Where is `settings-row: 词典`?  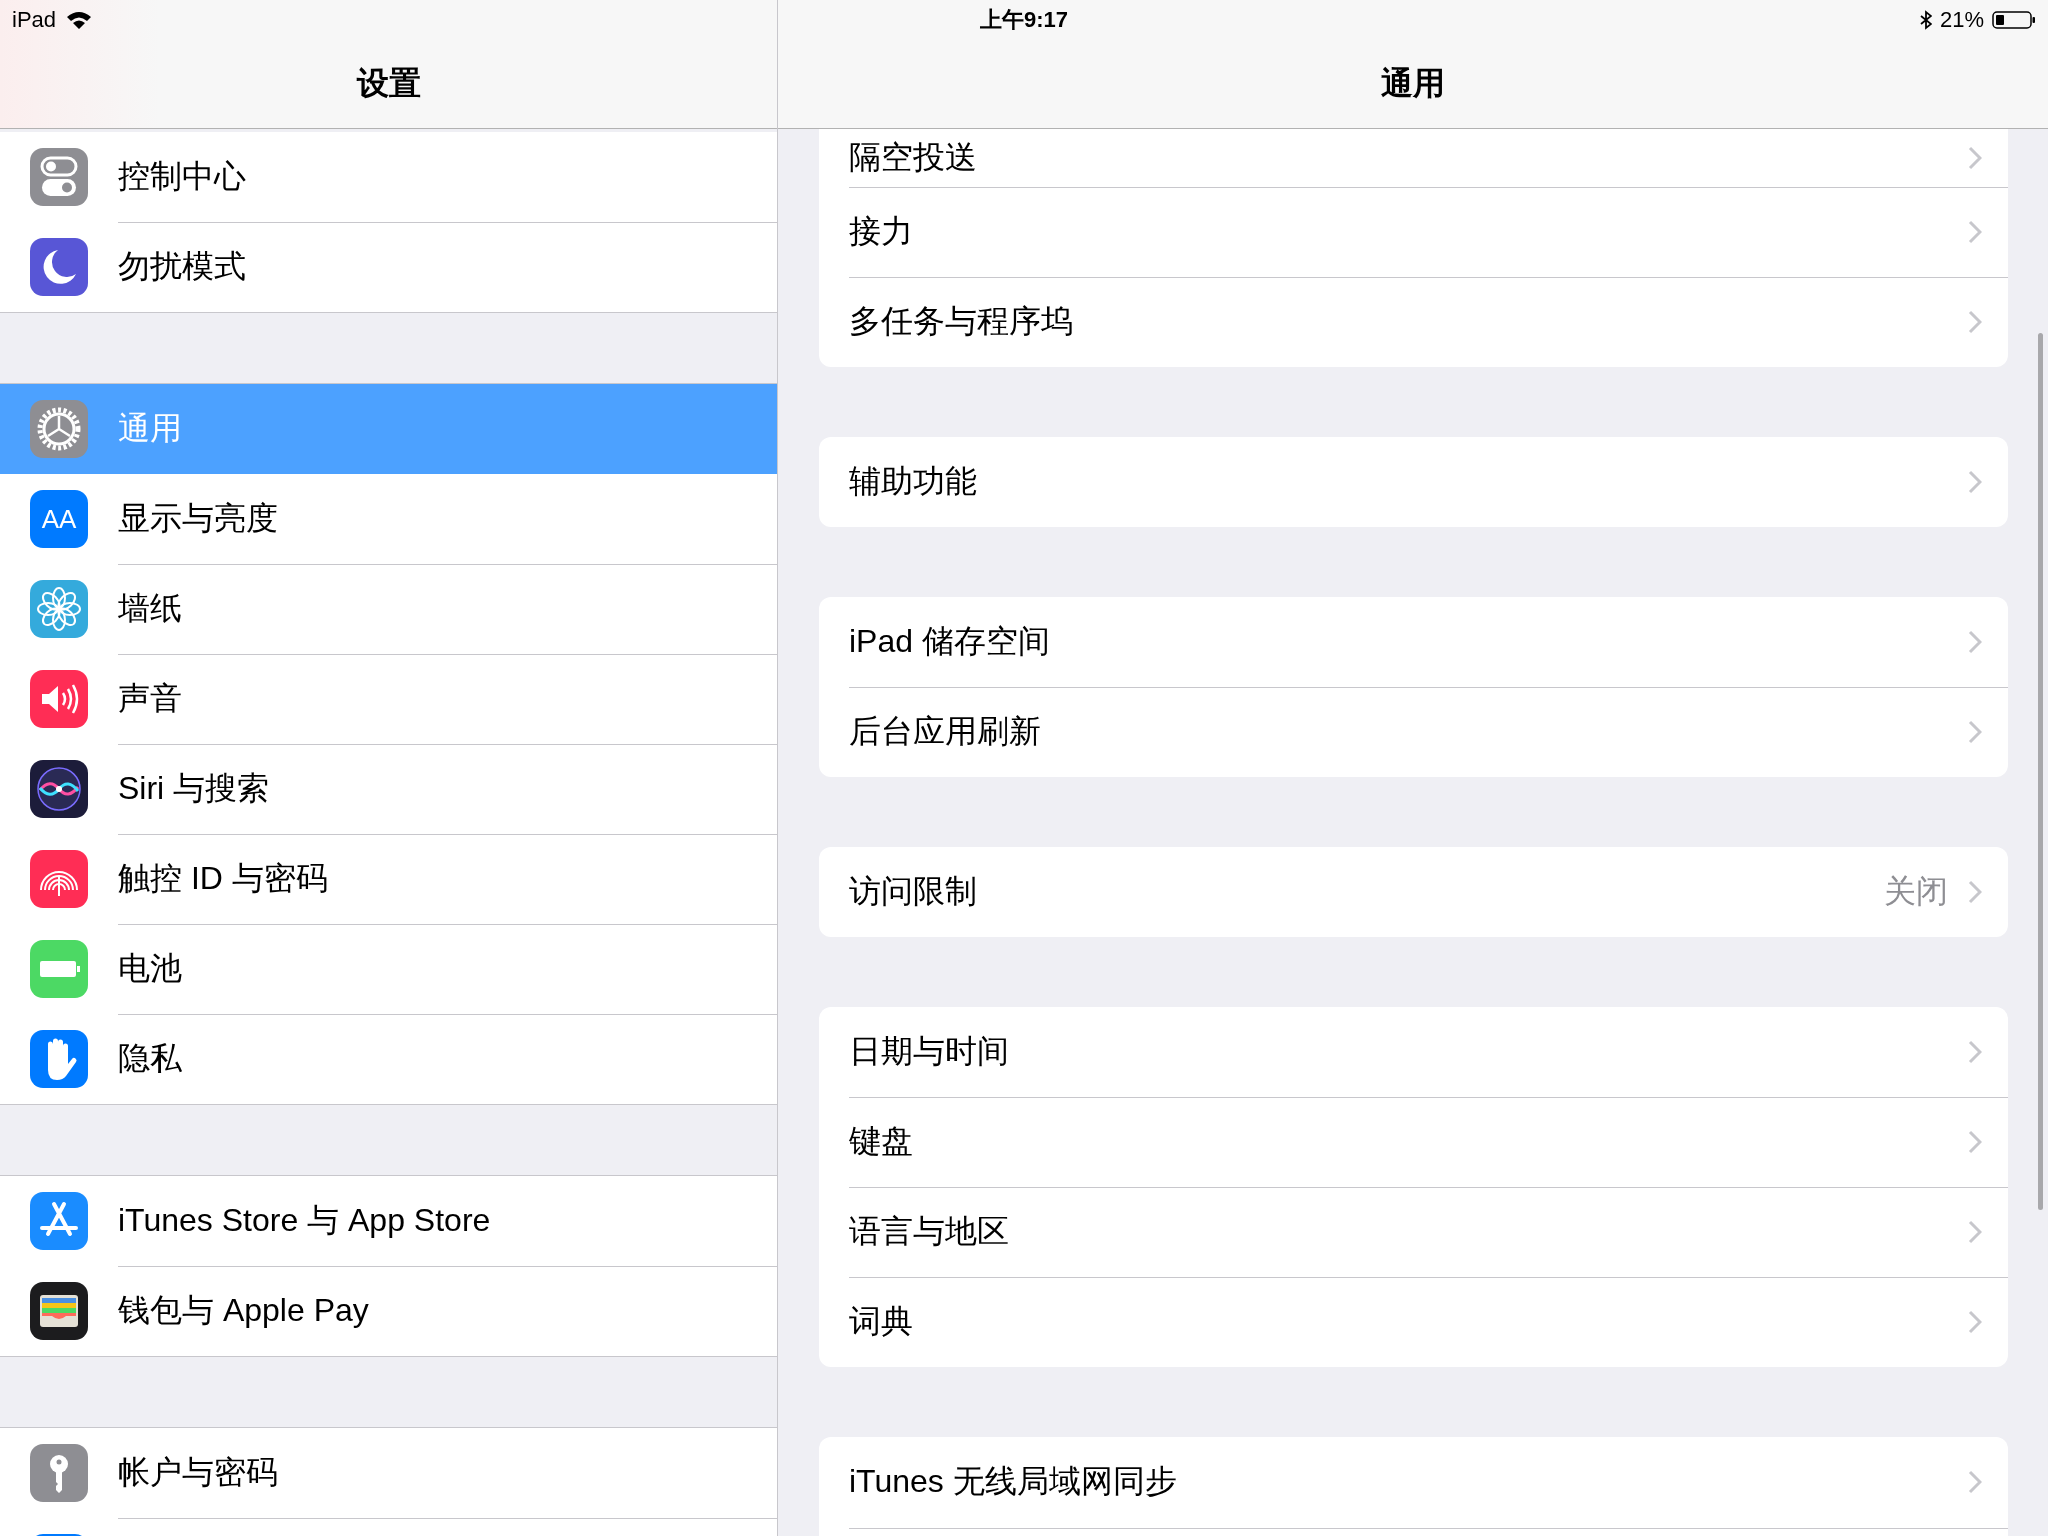 settings-row: 词典 is located at coordinates (1413, 1322).